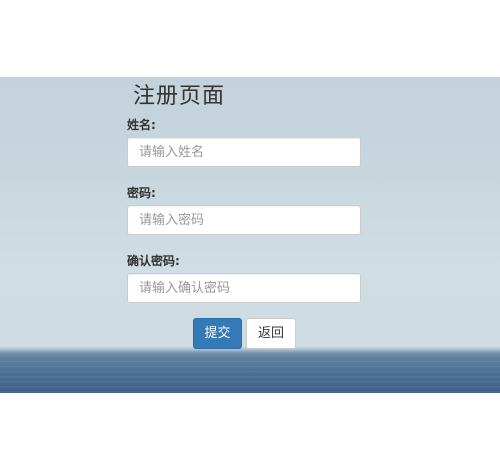 This screenshot has width=500, height=472. What do you see at coordinates (250, 370) in the screenshot?
I see `sea-horizon` at bounding box center [250, 370].